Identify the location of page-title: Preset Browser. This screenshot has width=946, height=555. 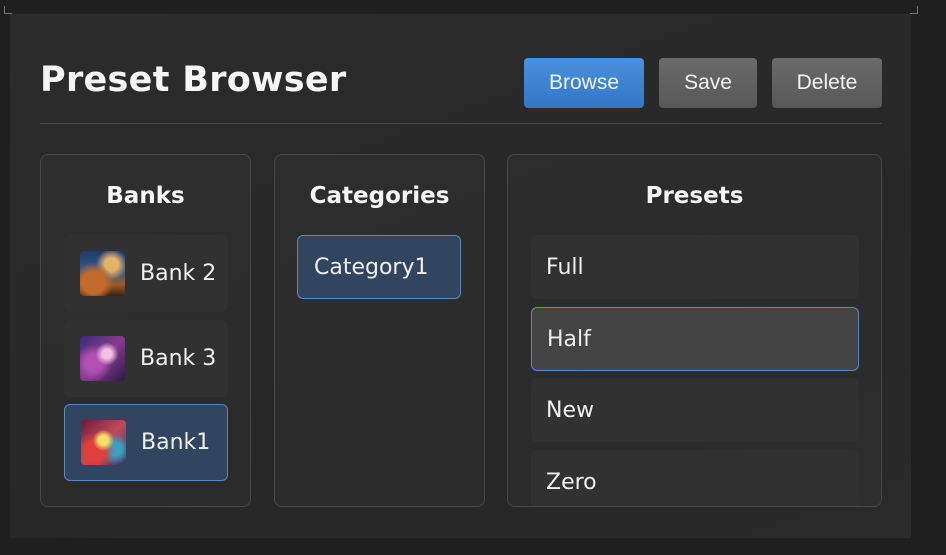
(193, 80).